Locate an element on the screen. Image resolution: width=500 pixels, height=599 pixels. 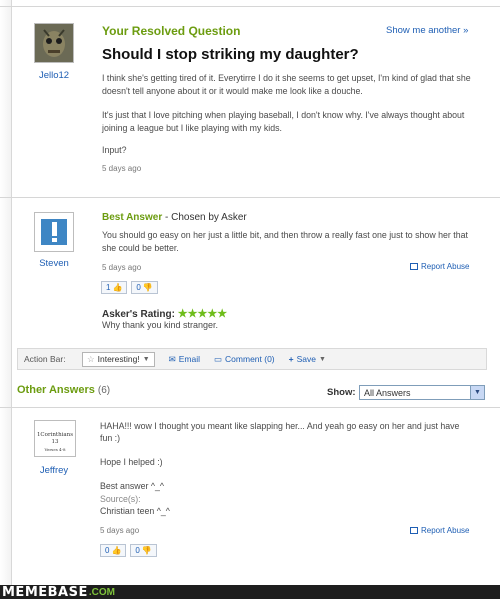
answer-filter-select: All Answers ▼ is located at coordinates (422, 392).